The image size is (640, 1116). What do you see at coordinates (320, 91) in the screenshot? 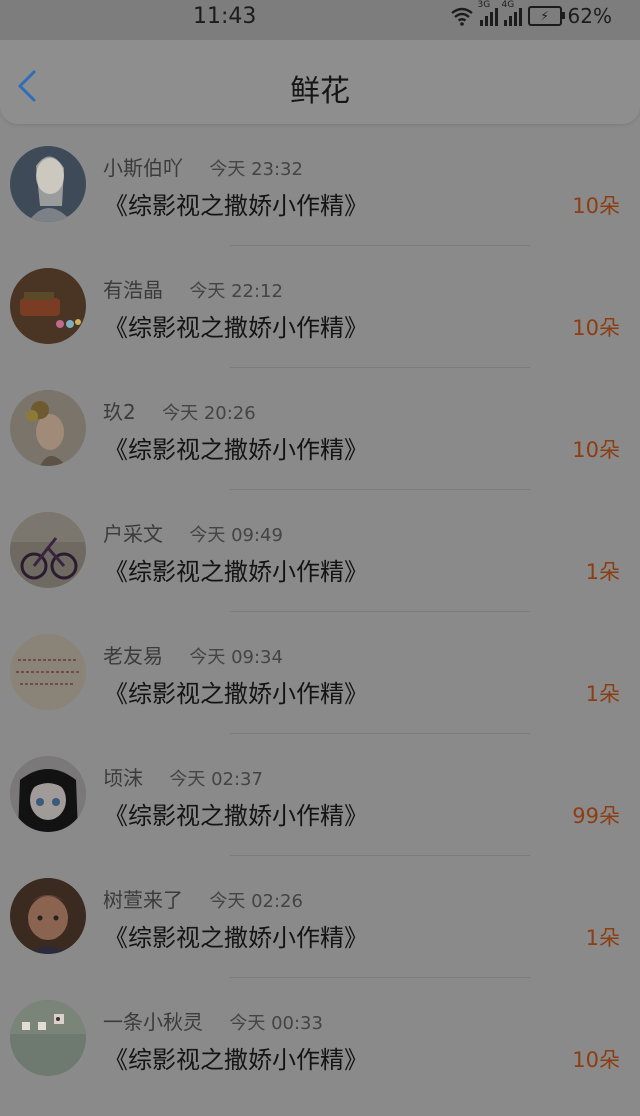
I see `page-title: 鲜花` at bounding box center [320, 91].